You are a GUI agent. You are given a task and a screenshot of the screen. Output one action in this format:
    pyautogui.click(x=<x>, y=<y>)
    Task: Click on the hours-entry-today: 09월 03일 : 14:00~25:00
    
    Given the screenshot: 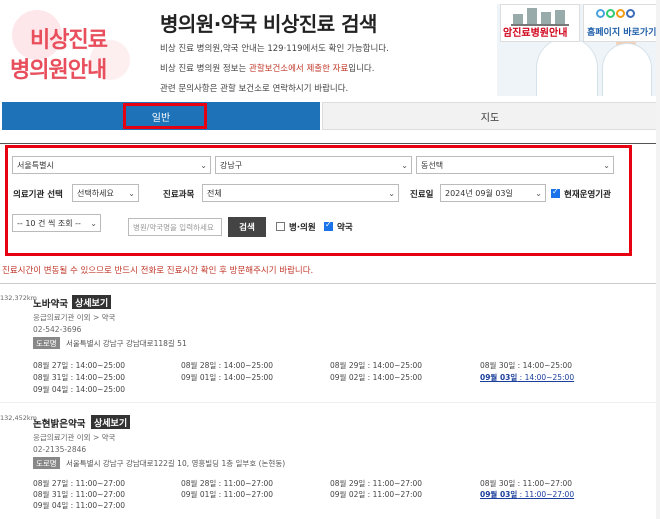 What is the action you would take?
    pyautogui.click(x=527, y=377)
    